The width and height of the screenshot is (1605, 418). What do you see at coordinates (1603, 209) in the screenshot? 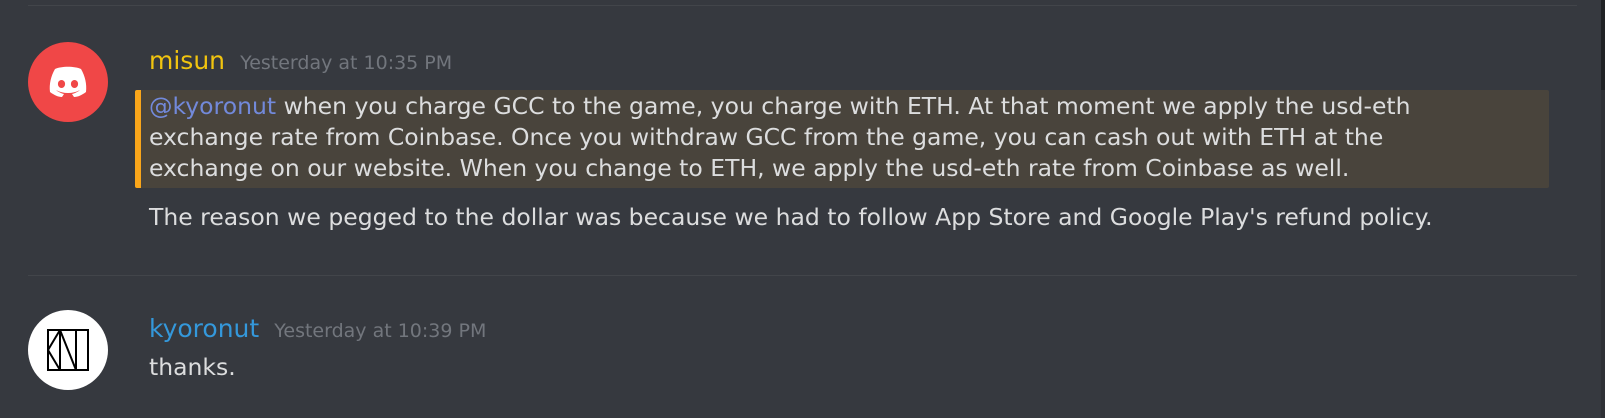
I see `scrollbar-track` at bounding box center [1603, 209].